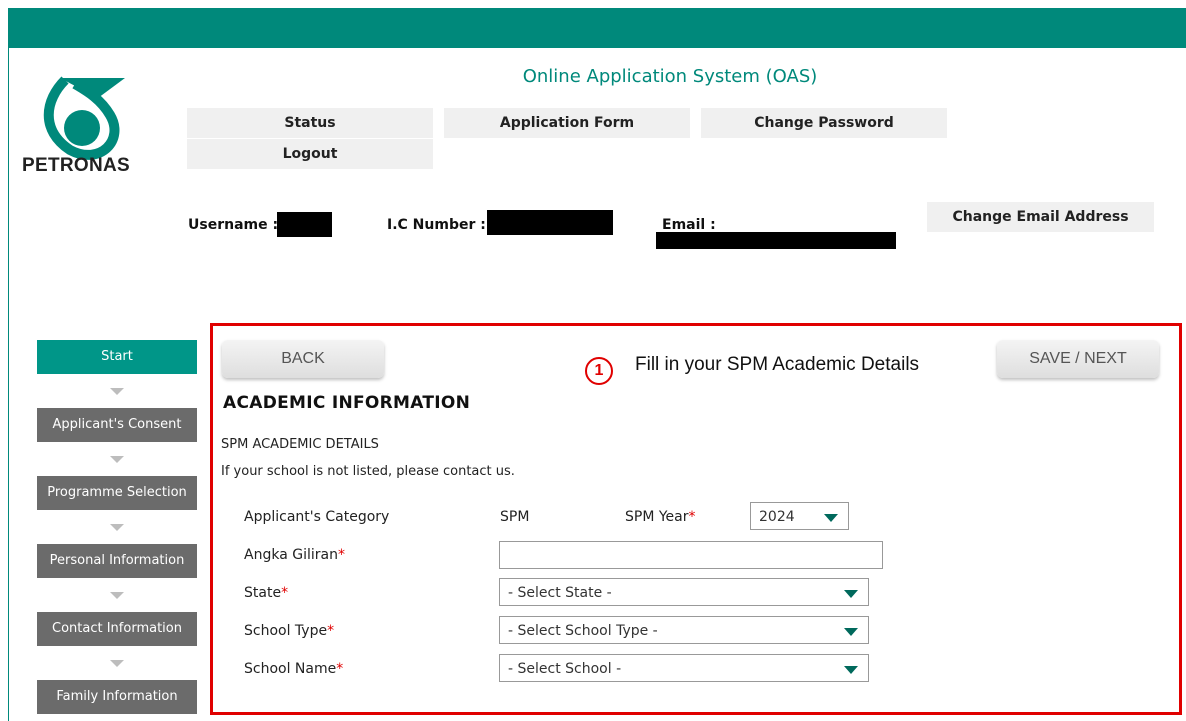 Image resolution: width=1186 pixels, height=721 pixels. Describe the element at coordinates (317, 517) in the screenshot. I see `category-label: Applicant's Category` at that location.